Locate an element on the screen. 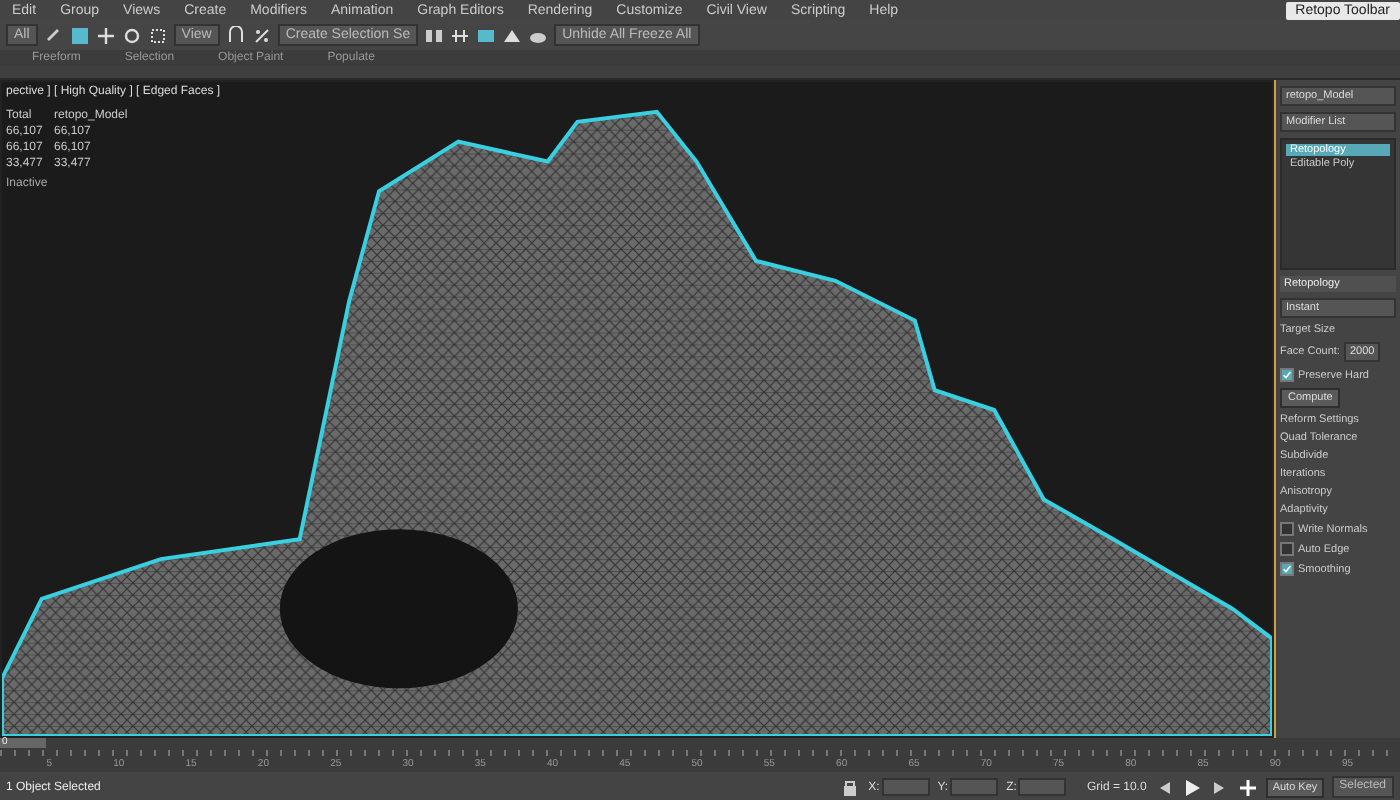 The width and height of the screenshot is (1400, 800). move-icon is located at coordinates (105, 35).